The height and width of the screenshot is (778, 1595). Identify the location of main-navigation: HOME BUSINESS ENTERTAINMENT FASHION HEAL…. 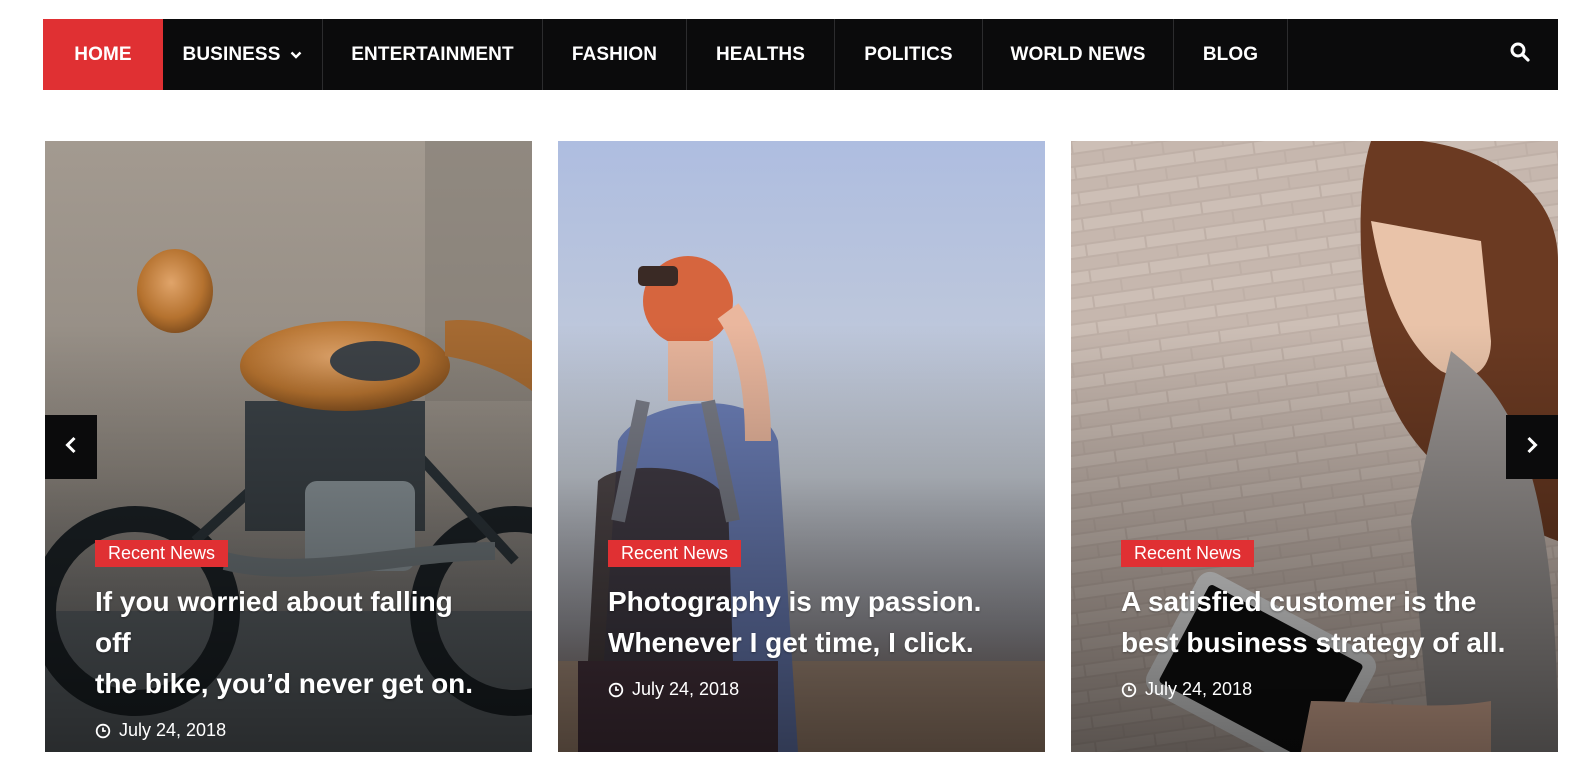
(800, 54).